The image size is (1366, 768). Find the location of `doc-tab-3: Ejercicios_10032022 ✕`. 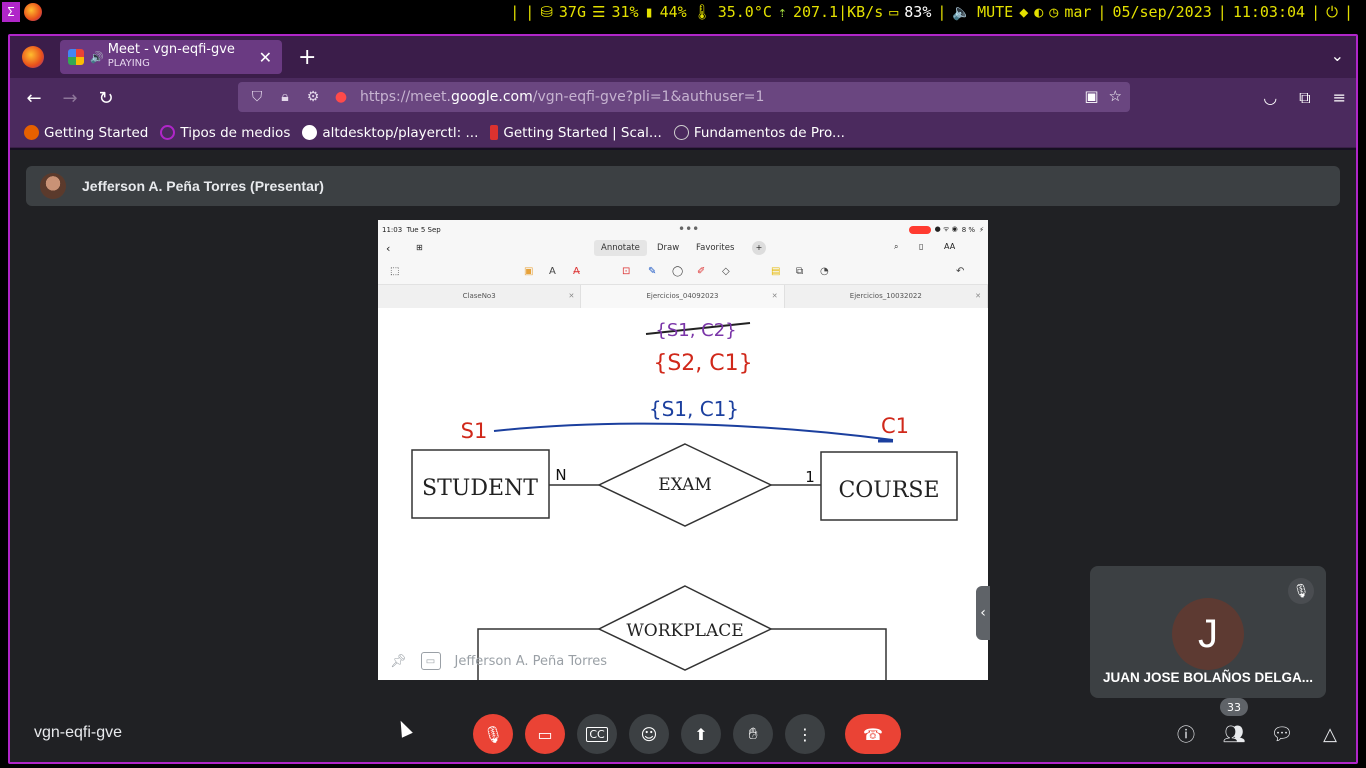

doc-tab-3: Ejercicios_10032022 ✕ is located at coordinates (886, 296).